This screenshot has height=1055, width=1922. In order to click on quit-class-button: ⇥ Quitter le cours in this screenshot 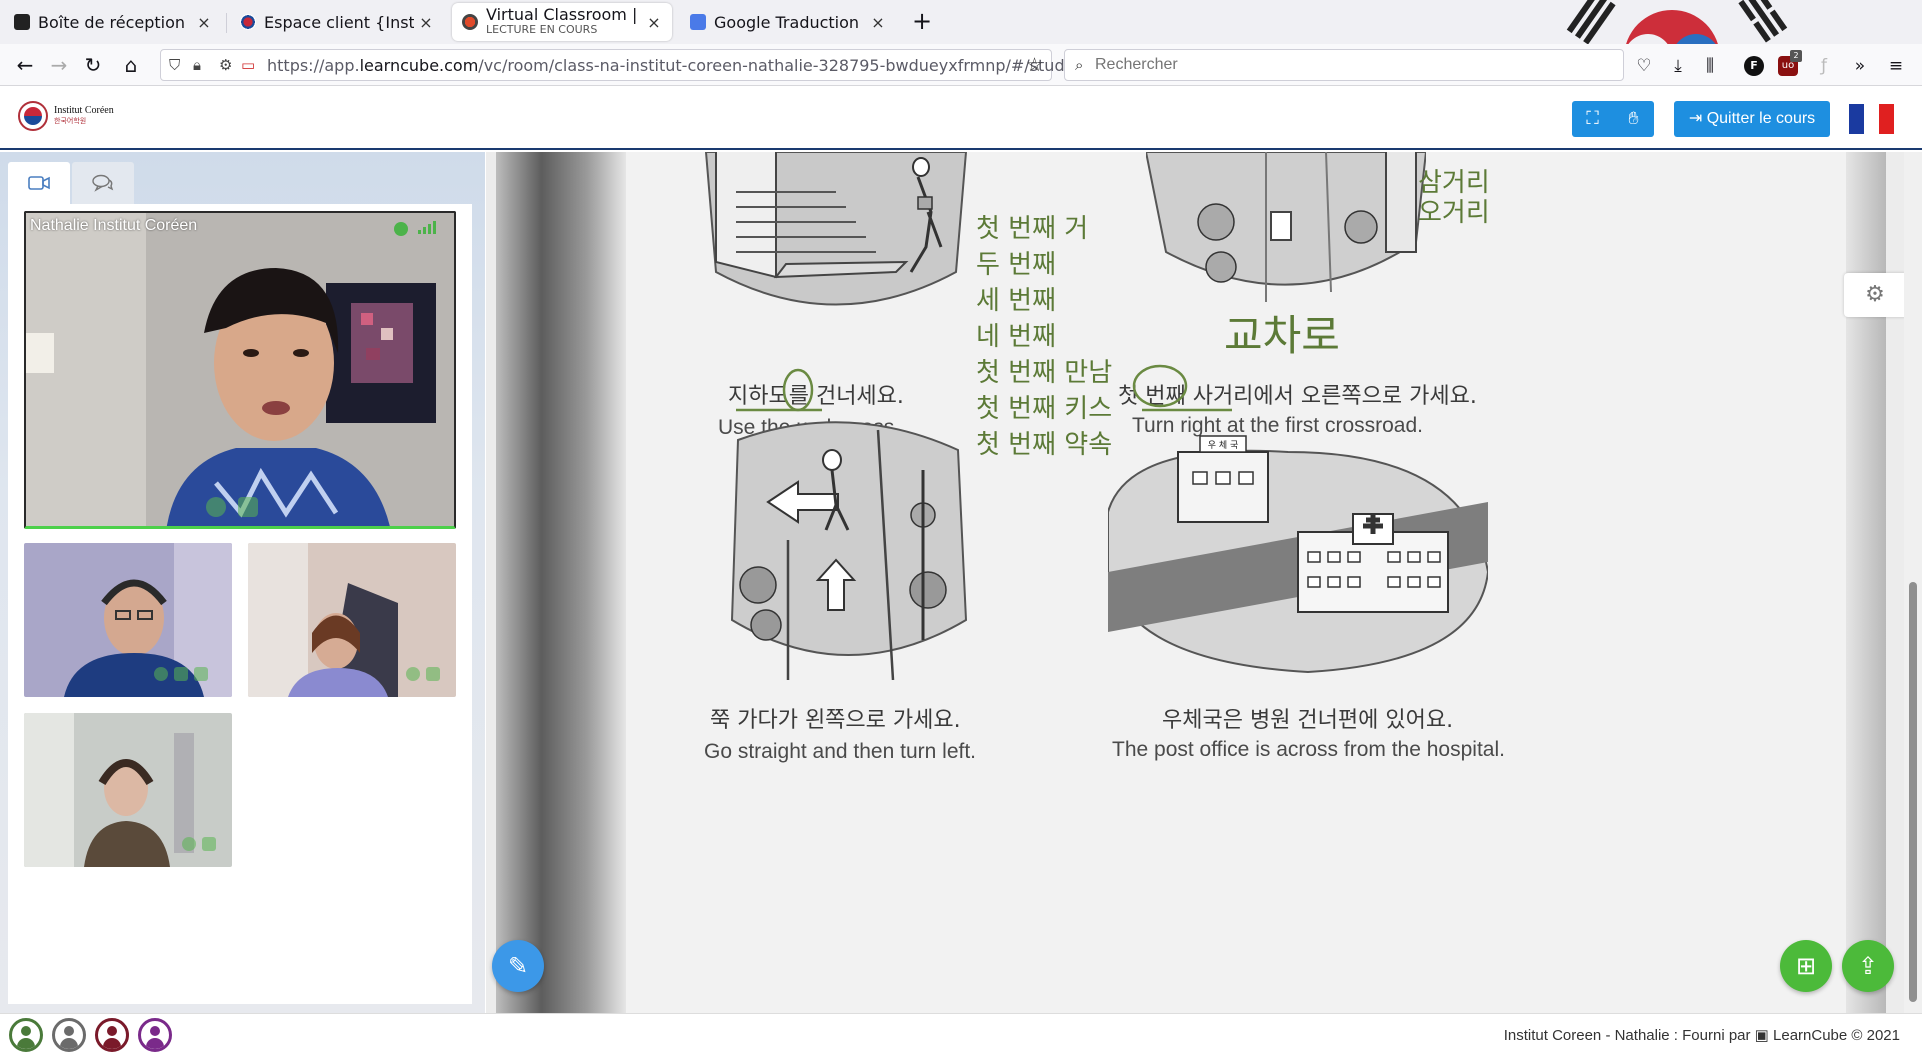, I will do `click(1752, 119)`.